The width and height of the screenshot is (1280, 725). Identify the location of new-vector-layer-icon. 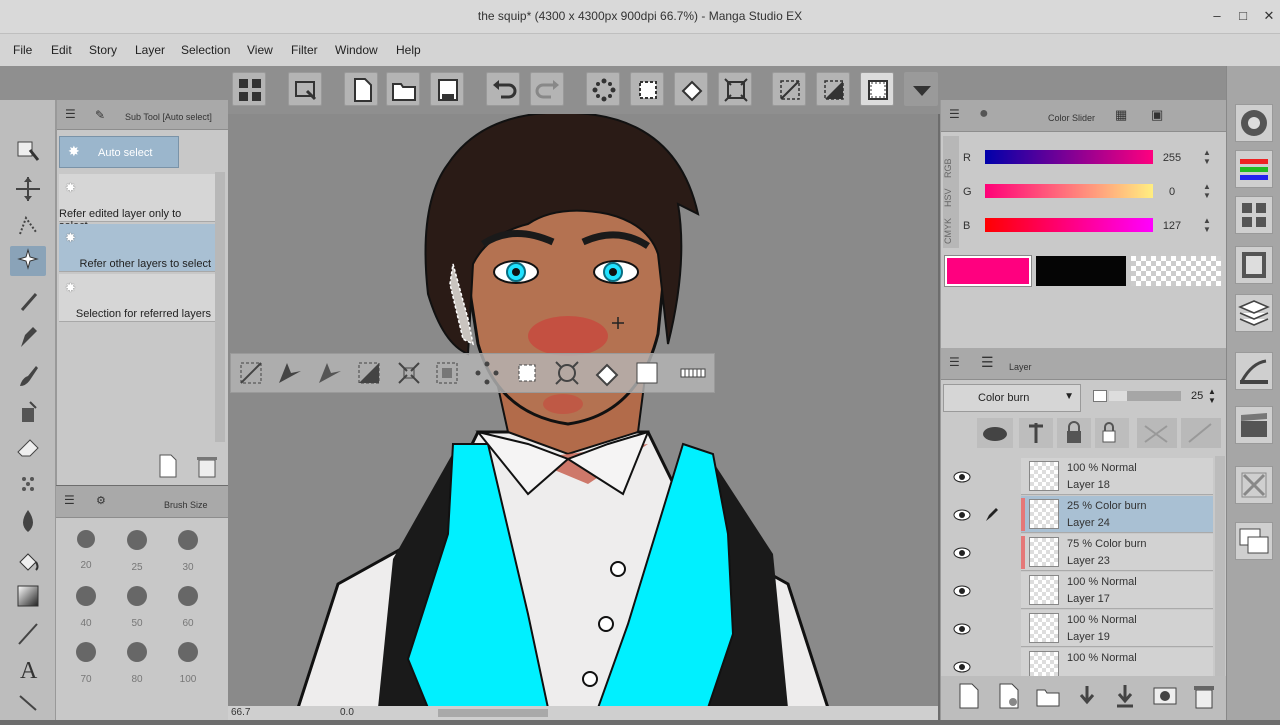
(1009, 696).